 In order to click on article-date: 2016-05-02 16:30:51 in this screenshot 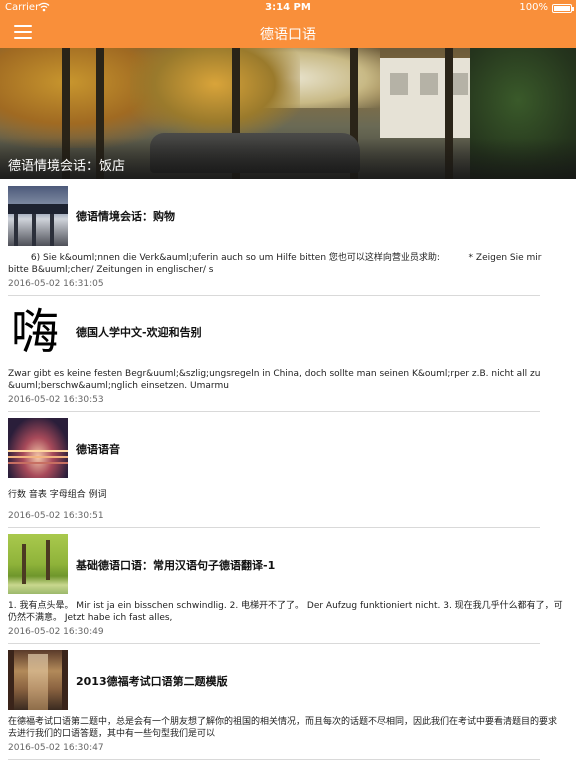, I will do `click(56, 516)`.